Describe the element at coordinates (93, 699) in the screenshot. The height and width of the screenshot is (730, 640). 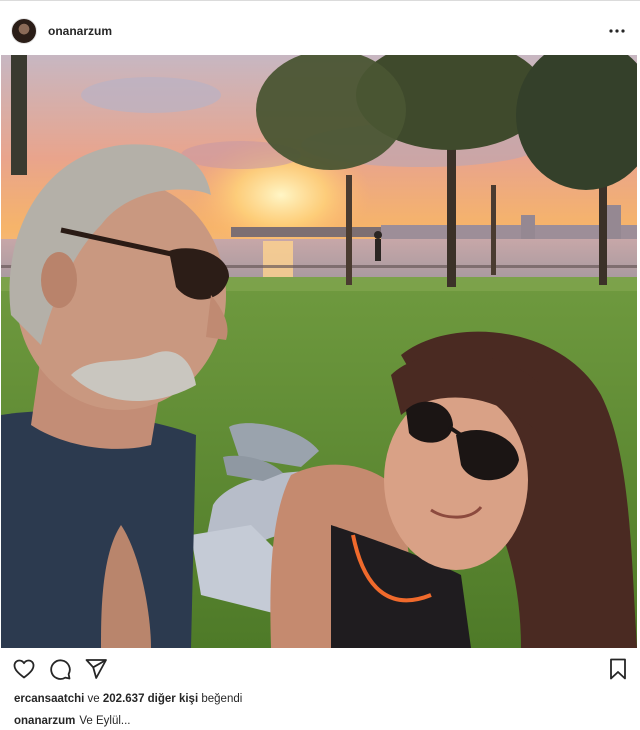
I see `likes-connector: ve` at that location.